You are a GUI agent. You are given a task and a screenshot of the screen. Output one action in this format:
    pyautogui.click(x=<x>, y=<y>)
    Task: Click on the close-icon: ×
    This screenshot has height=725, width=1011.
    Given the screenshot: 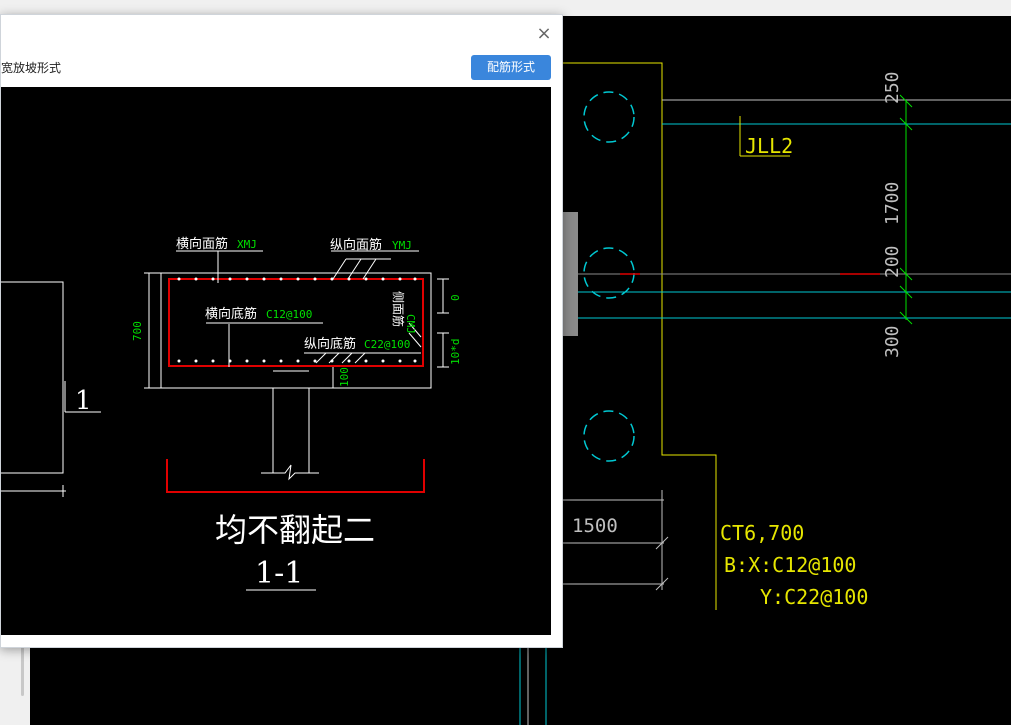 What is the action you would take?
    pyautogui.click(x=544, y=34)
    